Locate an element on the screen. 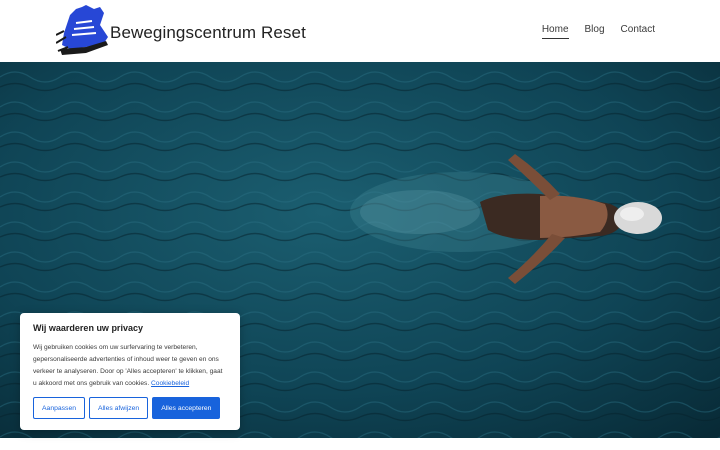 The width and height of the screenshot is (720, 450). nav-blog-link: Blog is located at coordinates (595, 31).